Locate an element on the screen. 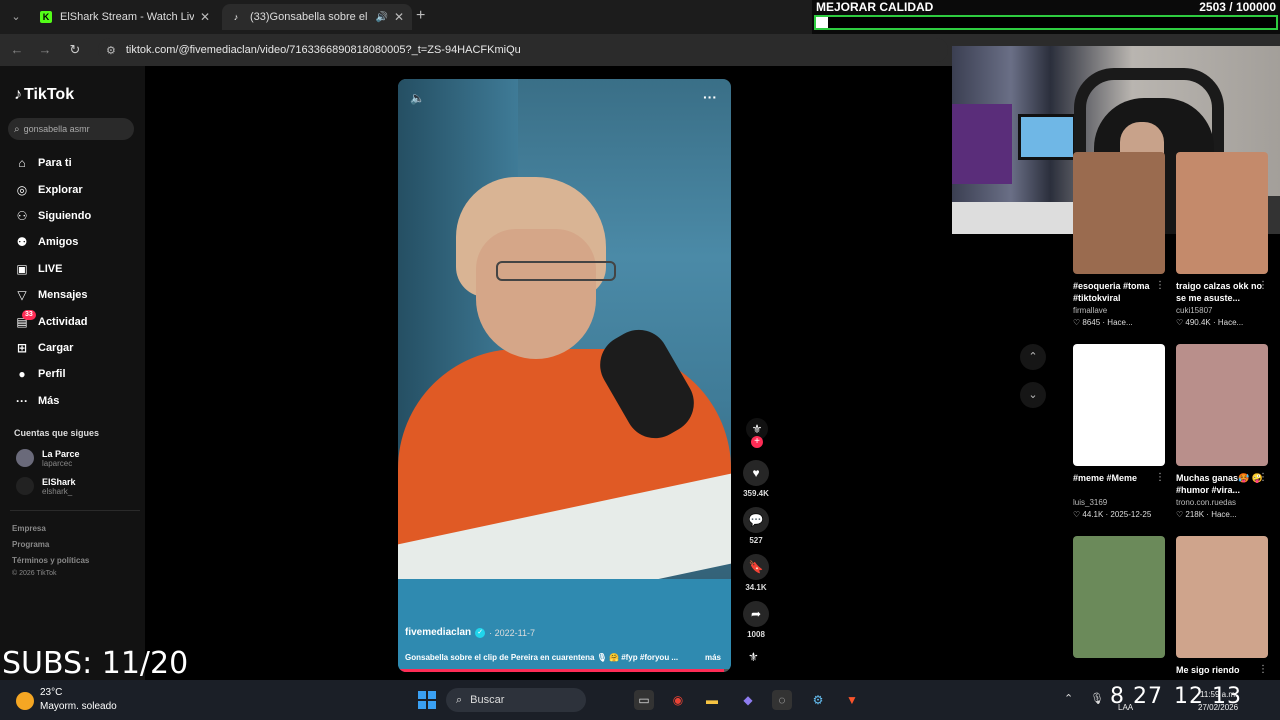 The width and height of the screenshot is (1280, 720). chrome-icon: ◉ is located at coordinates (678, 700).